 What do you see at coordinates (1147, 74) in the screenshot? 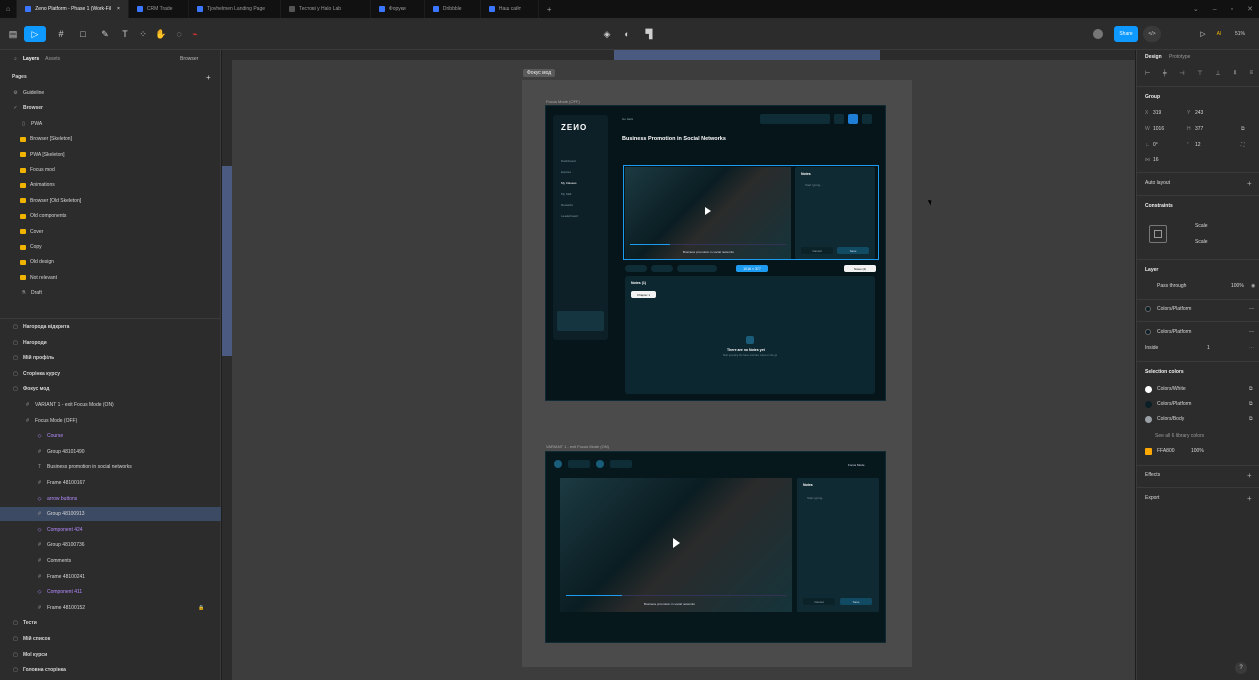
I see `align-left-icon: ⊢` at bounding box center [1147, 74].